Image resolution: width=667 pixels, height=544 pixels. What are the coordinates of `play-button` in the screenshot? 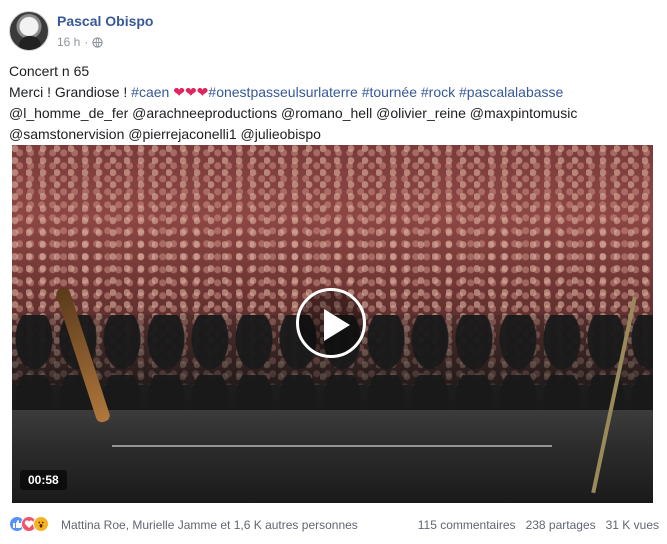 It's located at (331, 323).